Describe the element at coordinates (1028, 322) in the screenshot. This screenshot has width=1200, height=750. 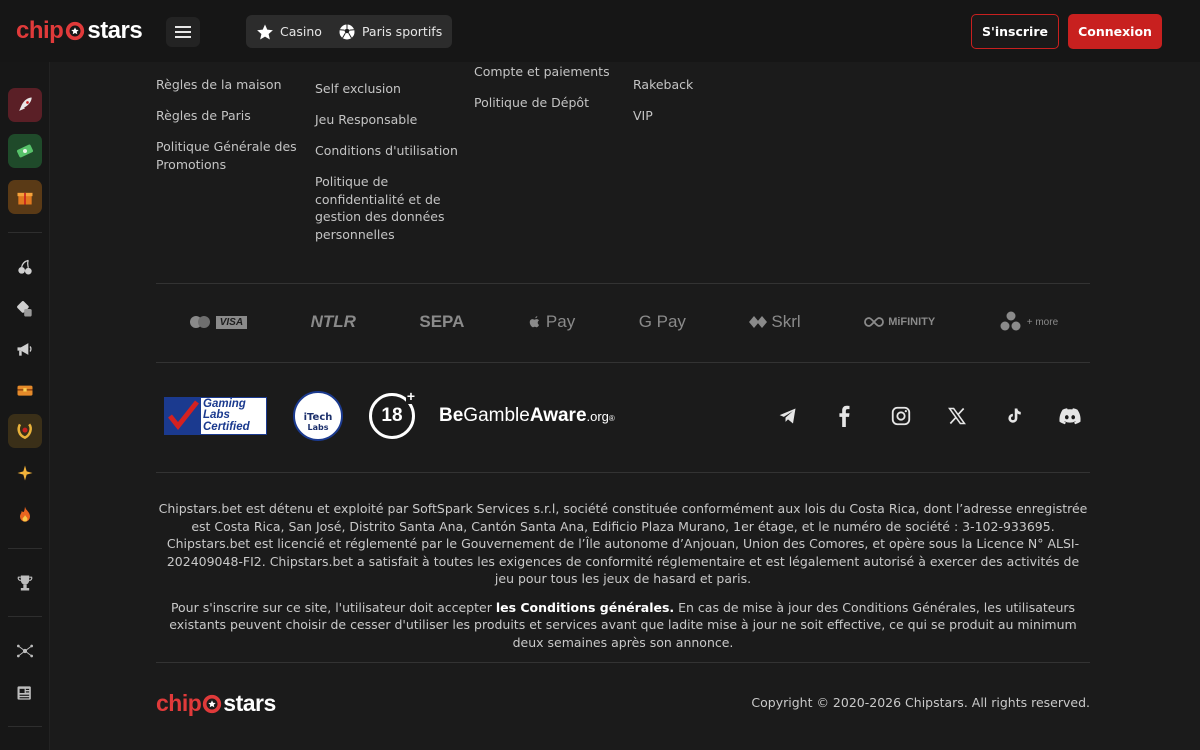
I see `payment-more: + more` at that location.